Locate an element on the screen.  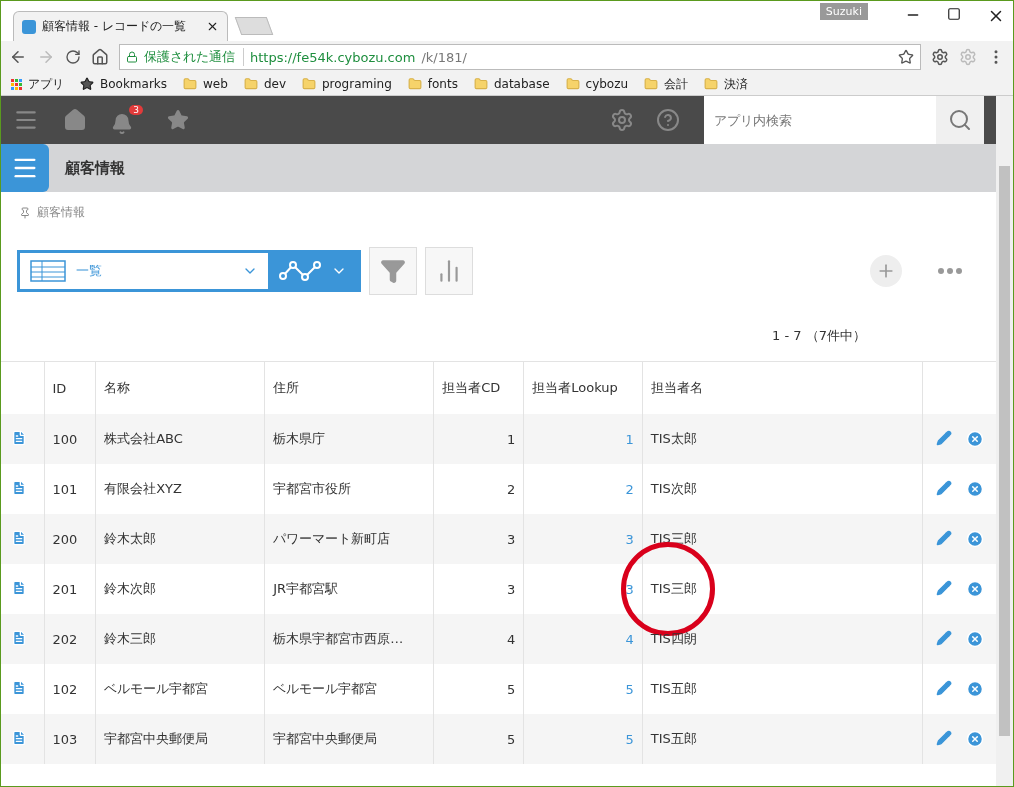
search-icon is located at coordinates (960, 120).